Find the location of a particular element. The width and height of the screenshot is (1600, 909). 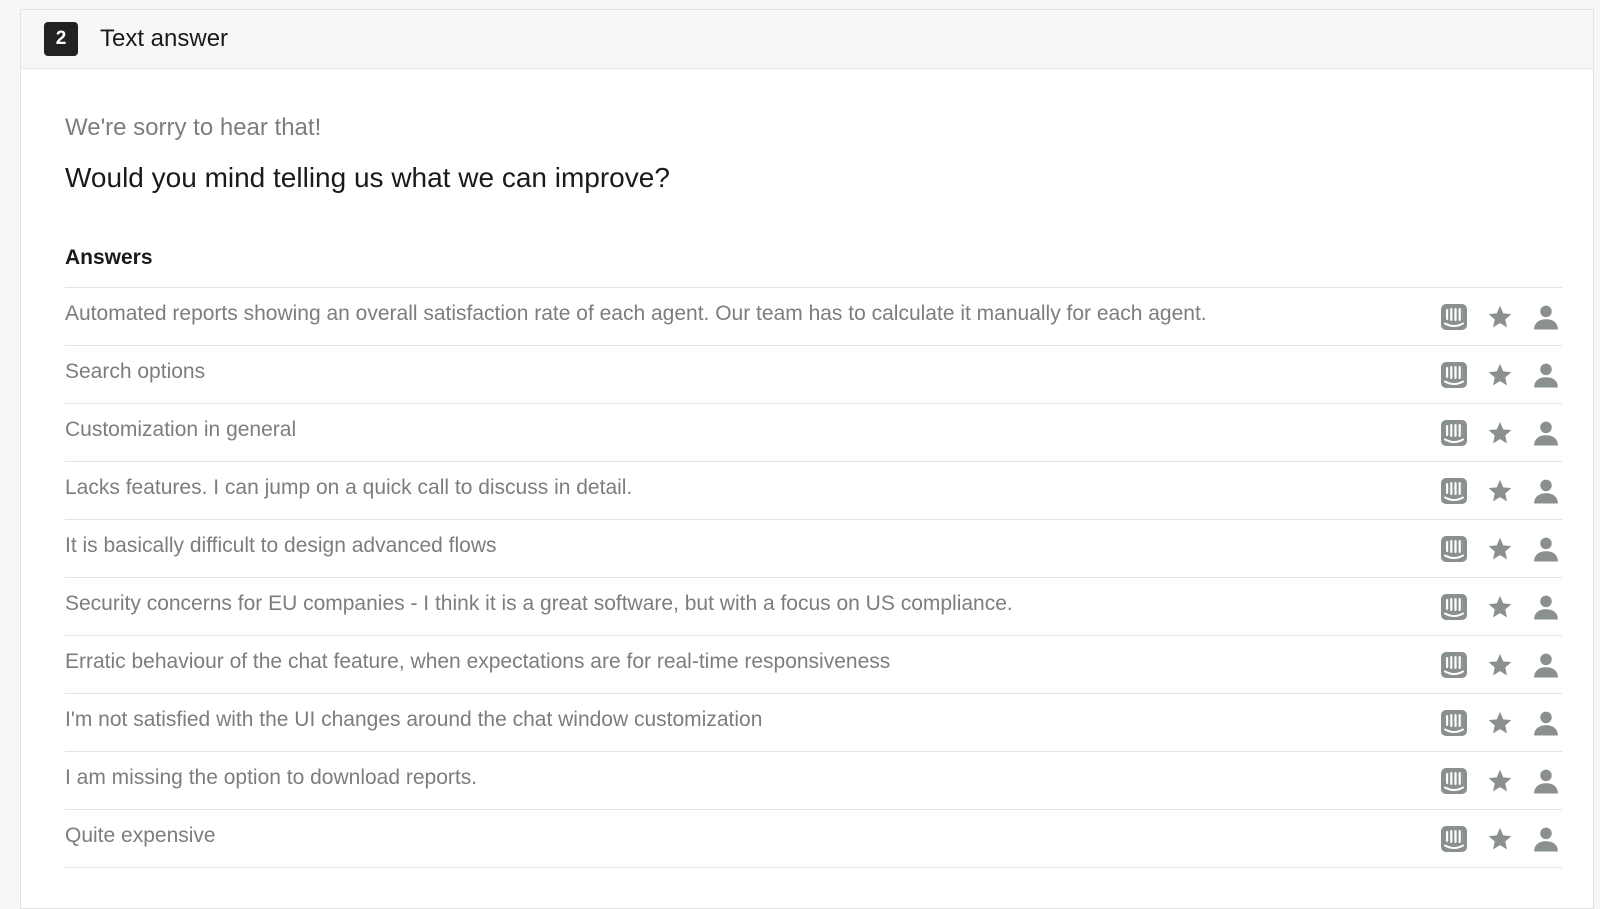

answer-row: Quite expensive is located at coordinates (813, 839).